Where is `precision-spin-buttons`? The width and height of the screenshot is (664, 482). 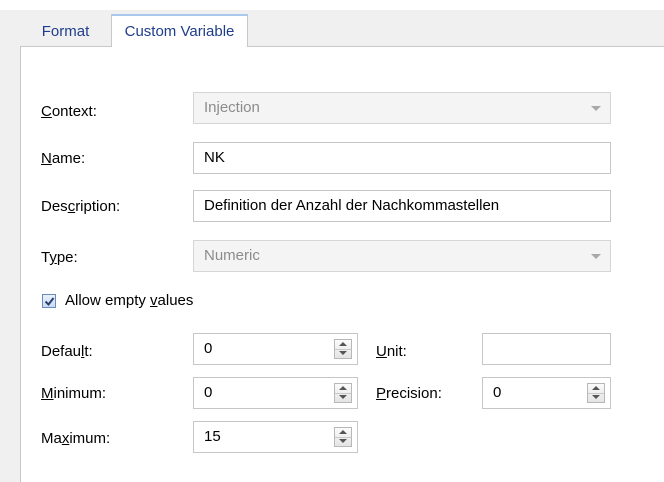 precision-spin-buttons is located at coordinates (596, 393).